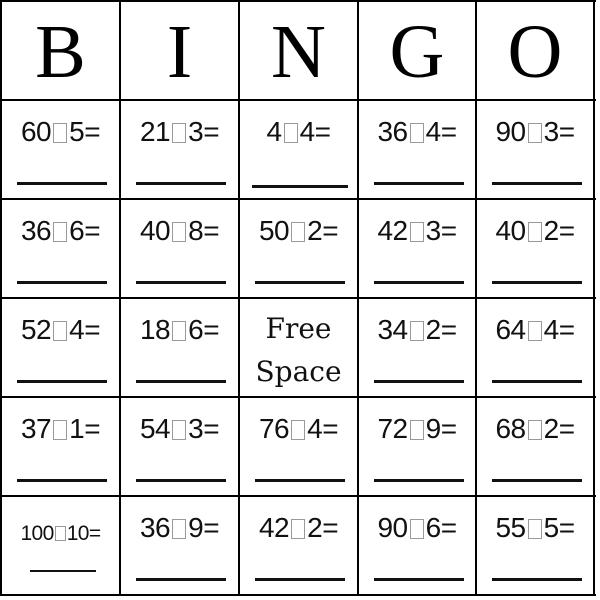  What do you see at coordinates (60, 545) in the screenshot?
I see `problem-cell: 100 10=` at bounding box center [60, 545].